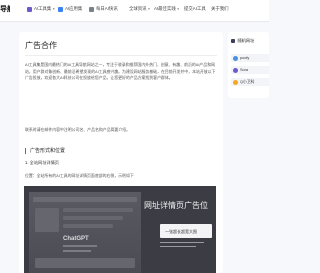 Image resolution: width=320 pixels, height=273 pixels. What do you see at coordinates (246, 40) in the screenshot?
I see `panel-heading-label: 随机网址` at bounding box center [246, 40].